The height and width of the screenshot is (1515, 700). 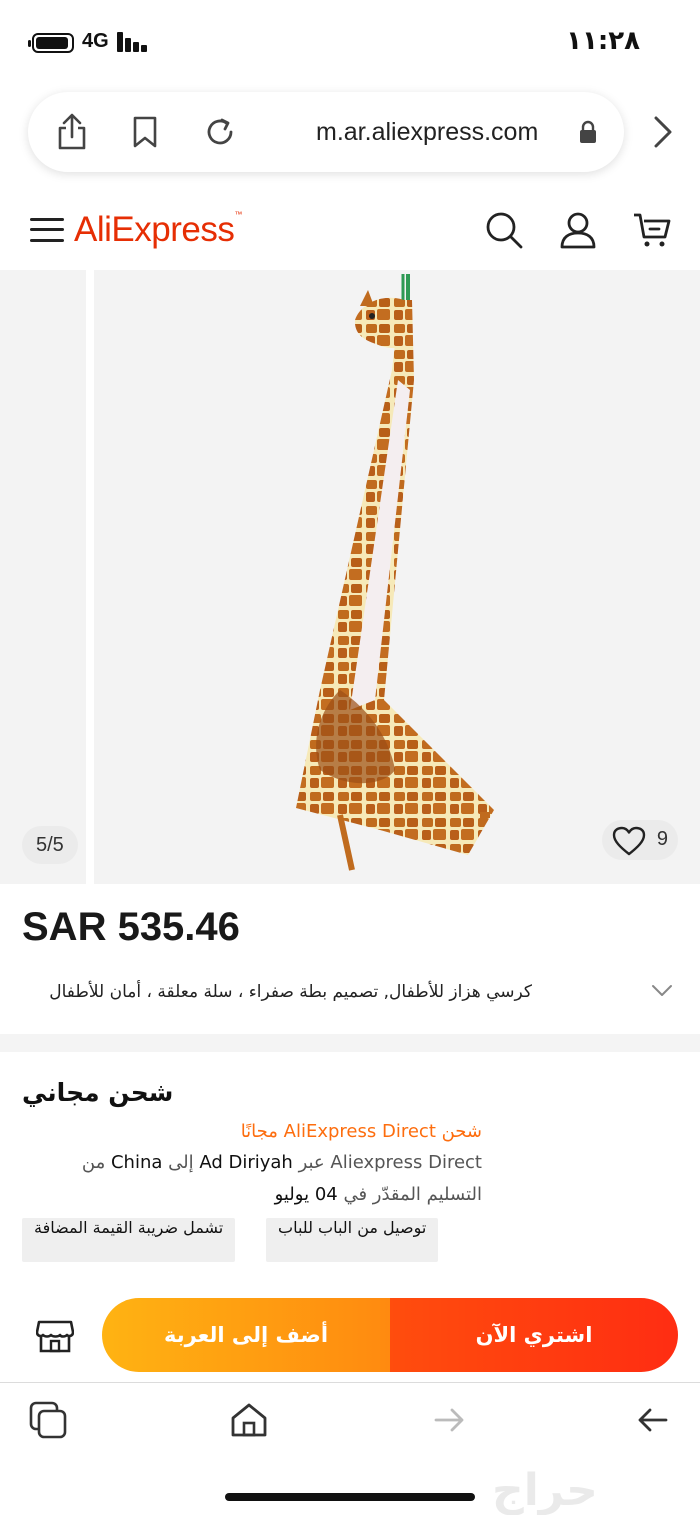 What do you see at coordinates (350, 230) in the screenshot?
I see `site-header: AliExpress™` at bounding box center [350, 230].